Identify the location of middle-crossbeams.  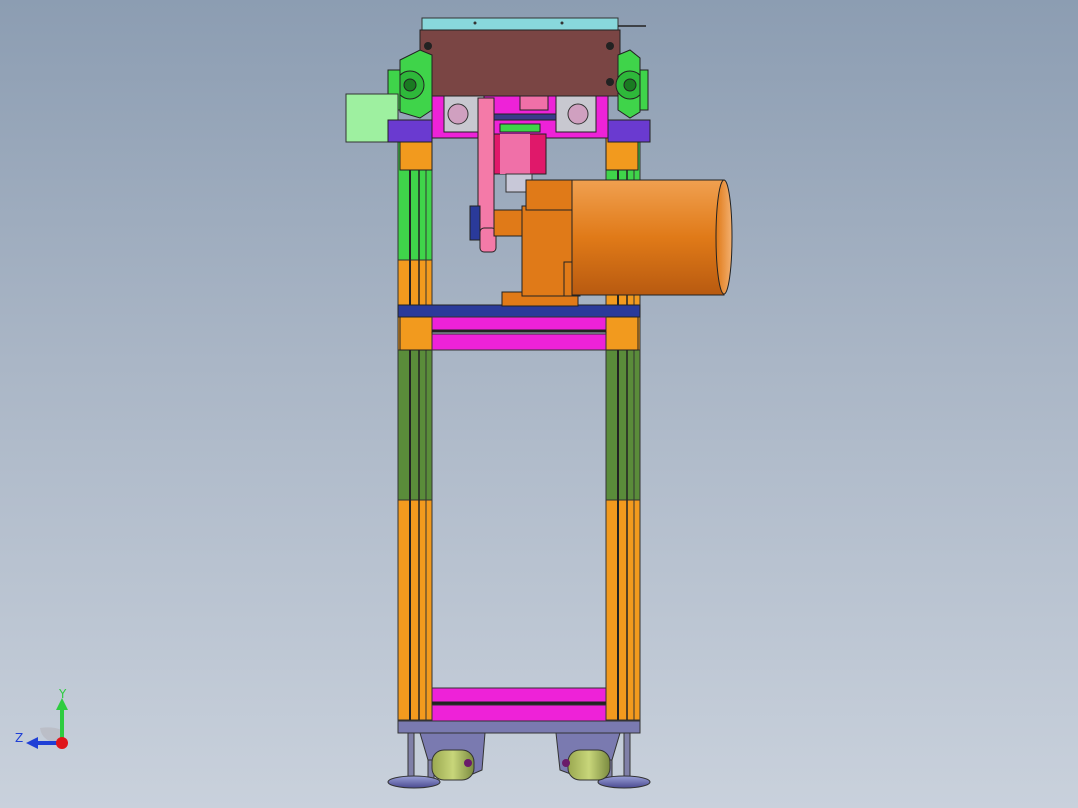
(519, 333).